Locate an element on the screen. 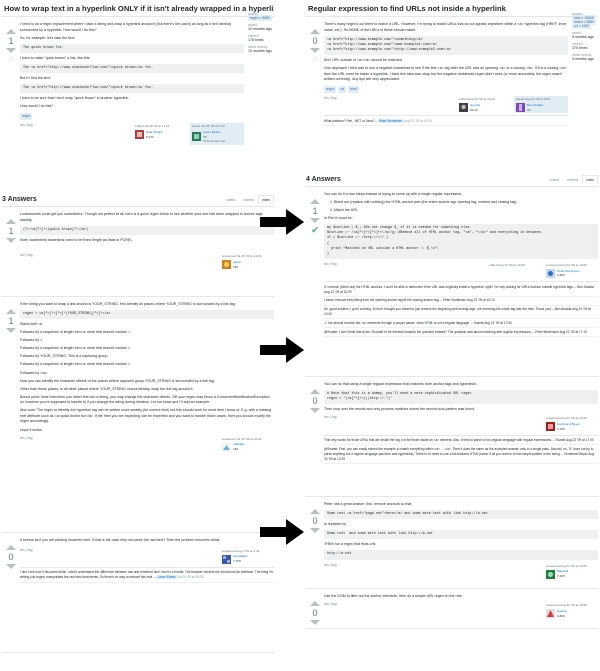 Image resolution: width=600 pixels, height=671 pixels. question-para: How would I do this? is located at coordinates (37, 106).